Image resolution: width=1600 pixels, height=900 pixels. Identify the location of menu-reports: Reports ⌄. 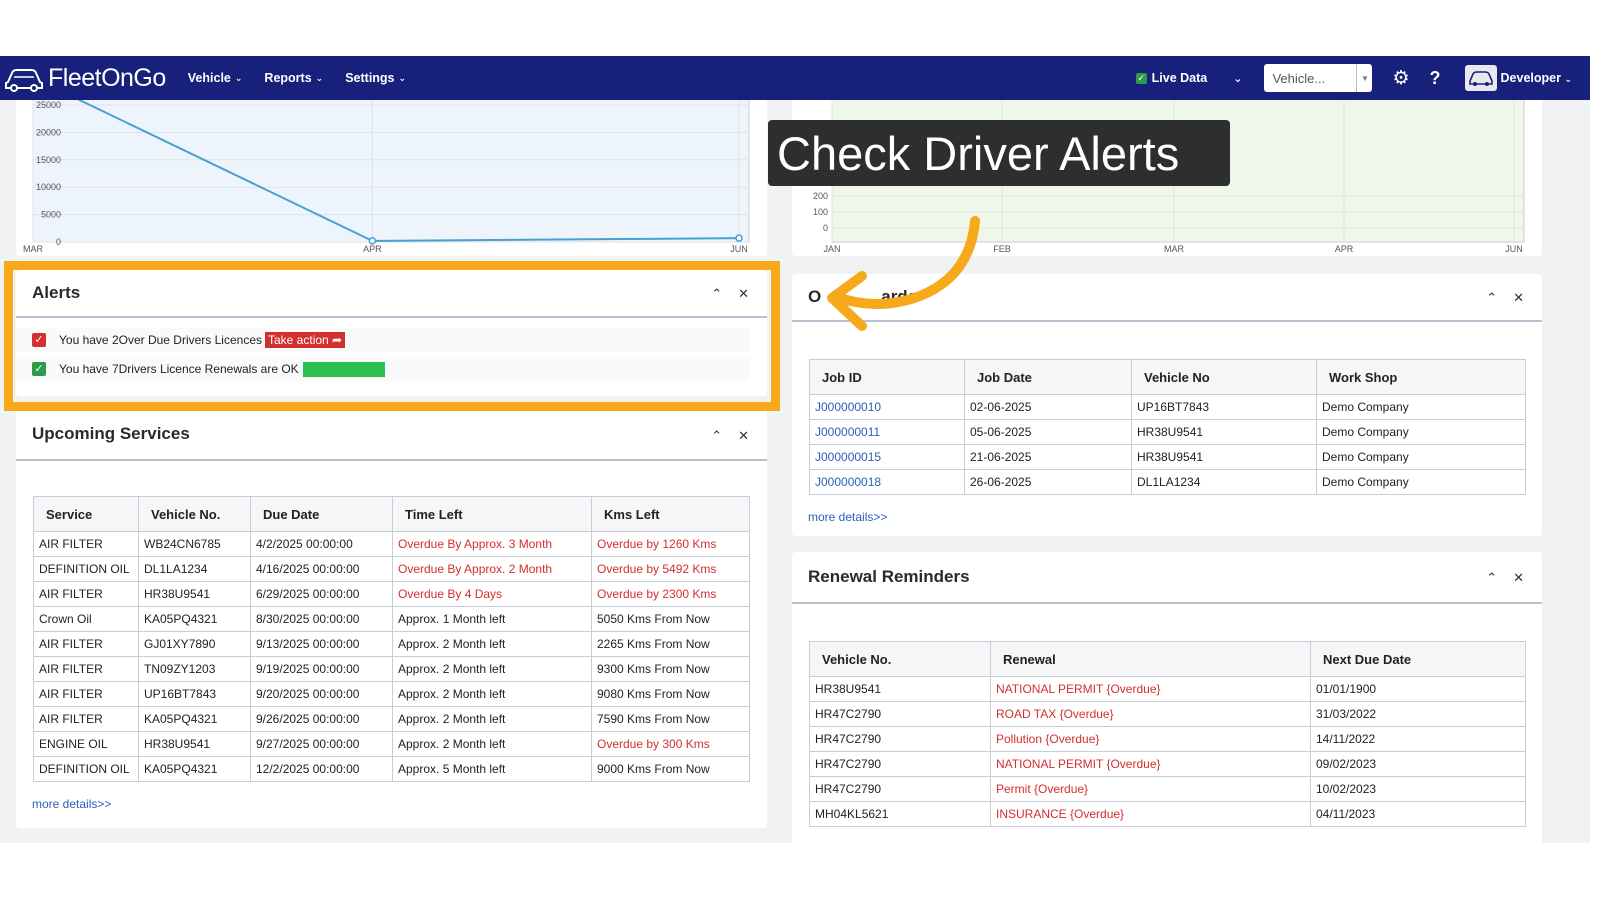
(293, 78).